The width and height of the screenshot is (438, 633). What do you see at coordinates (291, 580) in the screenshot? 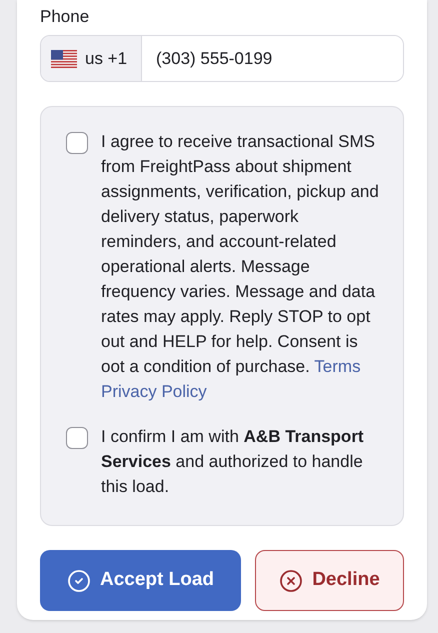
I see `close-circle-icon` at bounding box center [291, 580].